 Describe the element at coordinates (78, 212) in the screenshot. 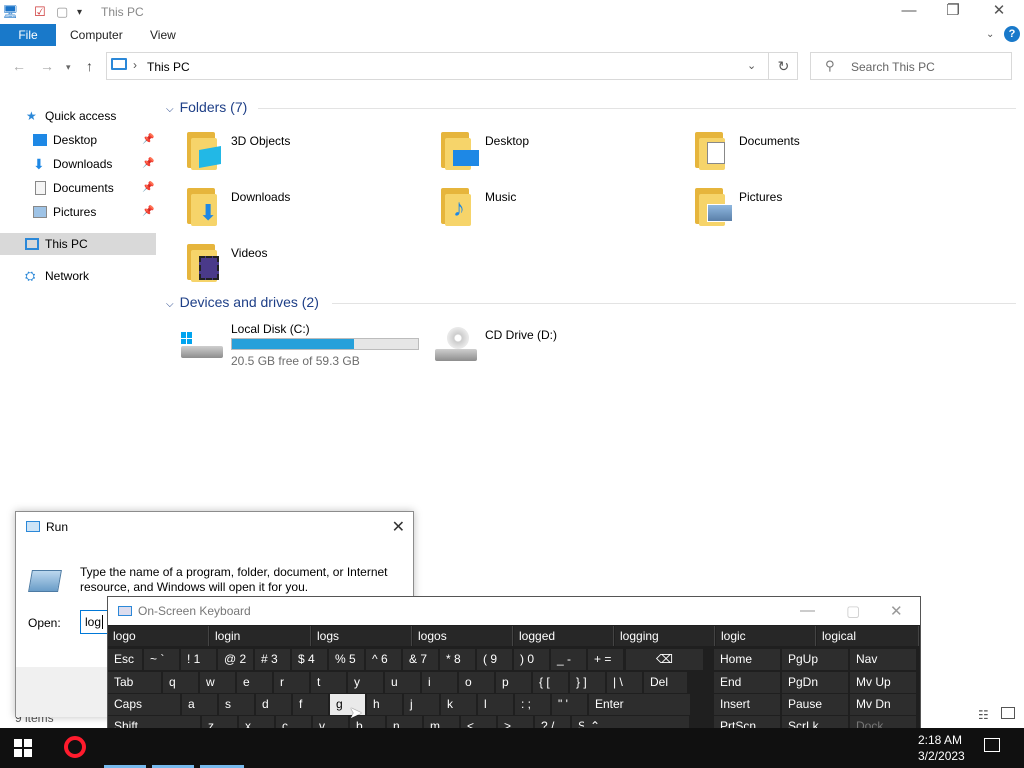

I see `nav-pictures: Pictures 📌` at that location.